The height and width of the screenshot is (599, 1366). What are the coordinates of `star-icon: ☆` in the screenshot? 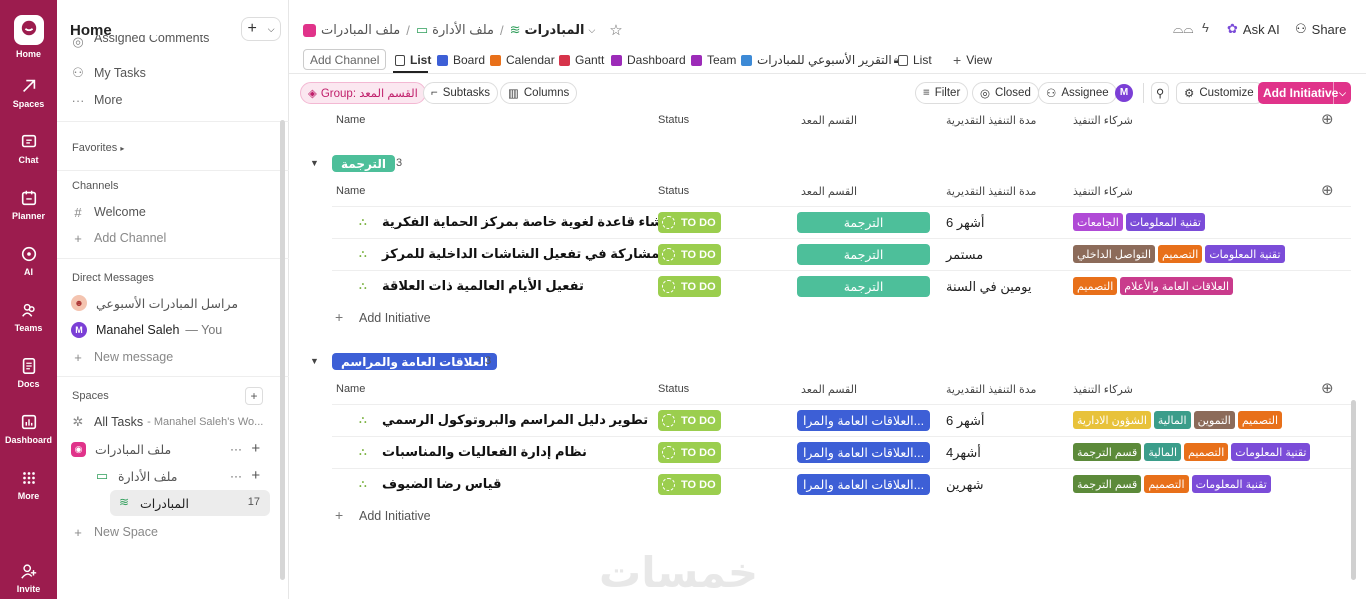 It's located at (615, 30).